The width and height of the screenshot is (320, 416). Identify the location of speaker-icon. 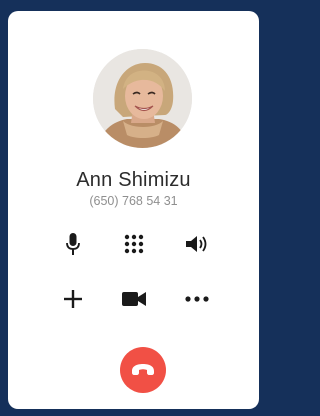
(196, 244).